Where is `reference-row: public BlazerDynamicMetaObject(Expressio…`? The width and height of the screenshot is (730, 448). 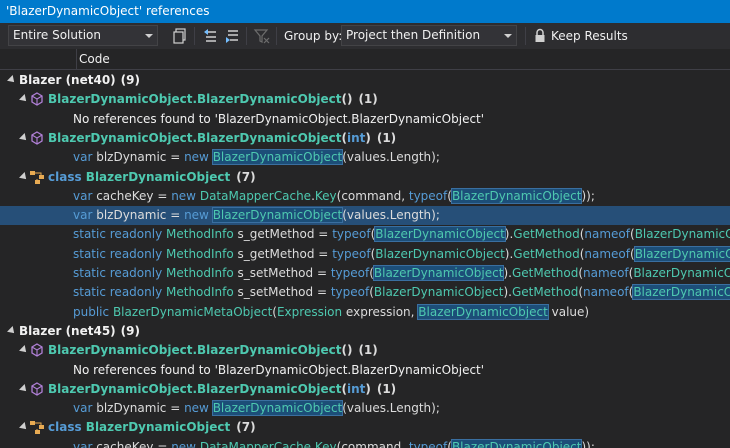
reference-row: public BlazerDynamicMetaObject(Expressio… is located at coordinates (365, 312).